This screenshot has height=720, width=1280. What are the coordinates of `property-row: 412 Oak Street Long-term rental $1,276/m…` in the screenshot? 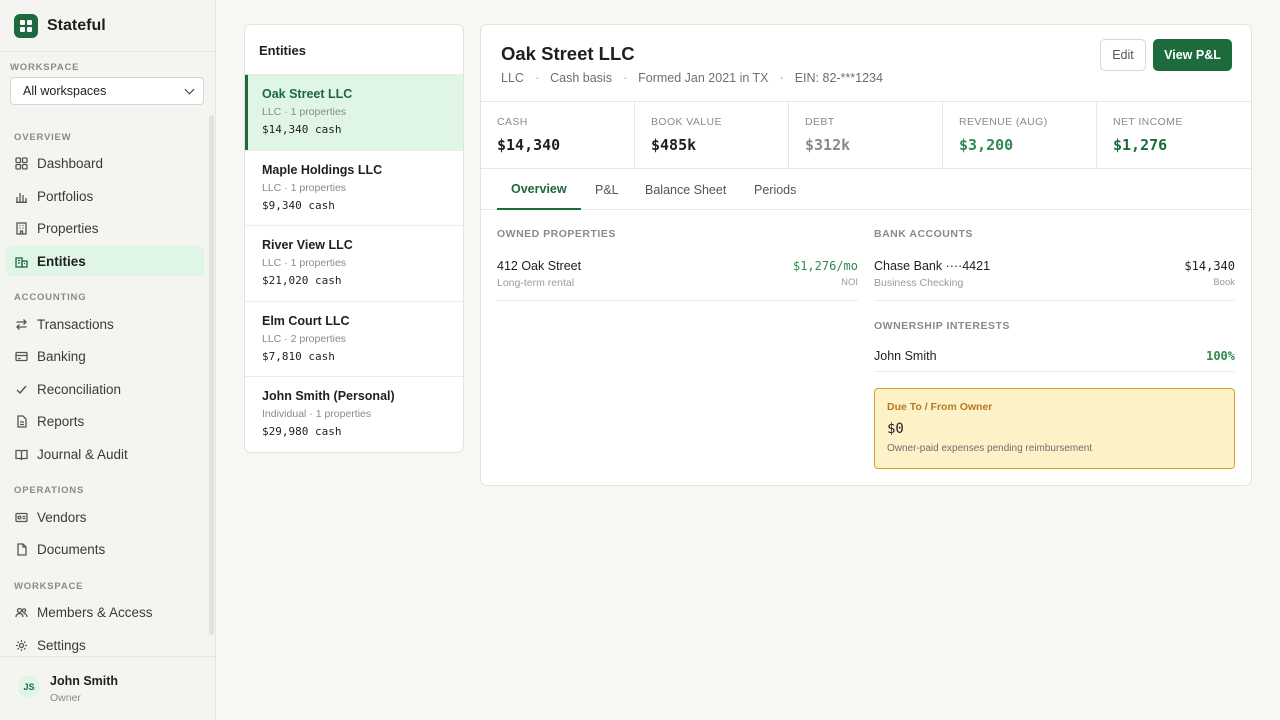 It's located at (677, 280).